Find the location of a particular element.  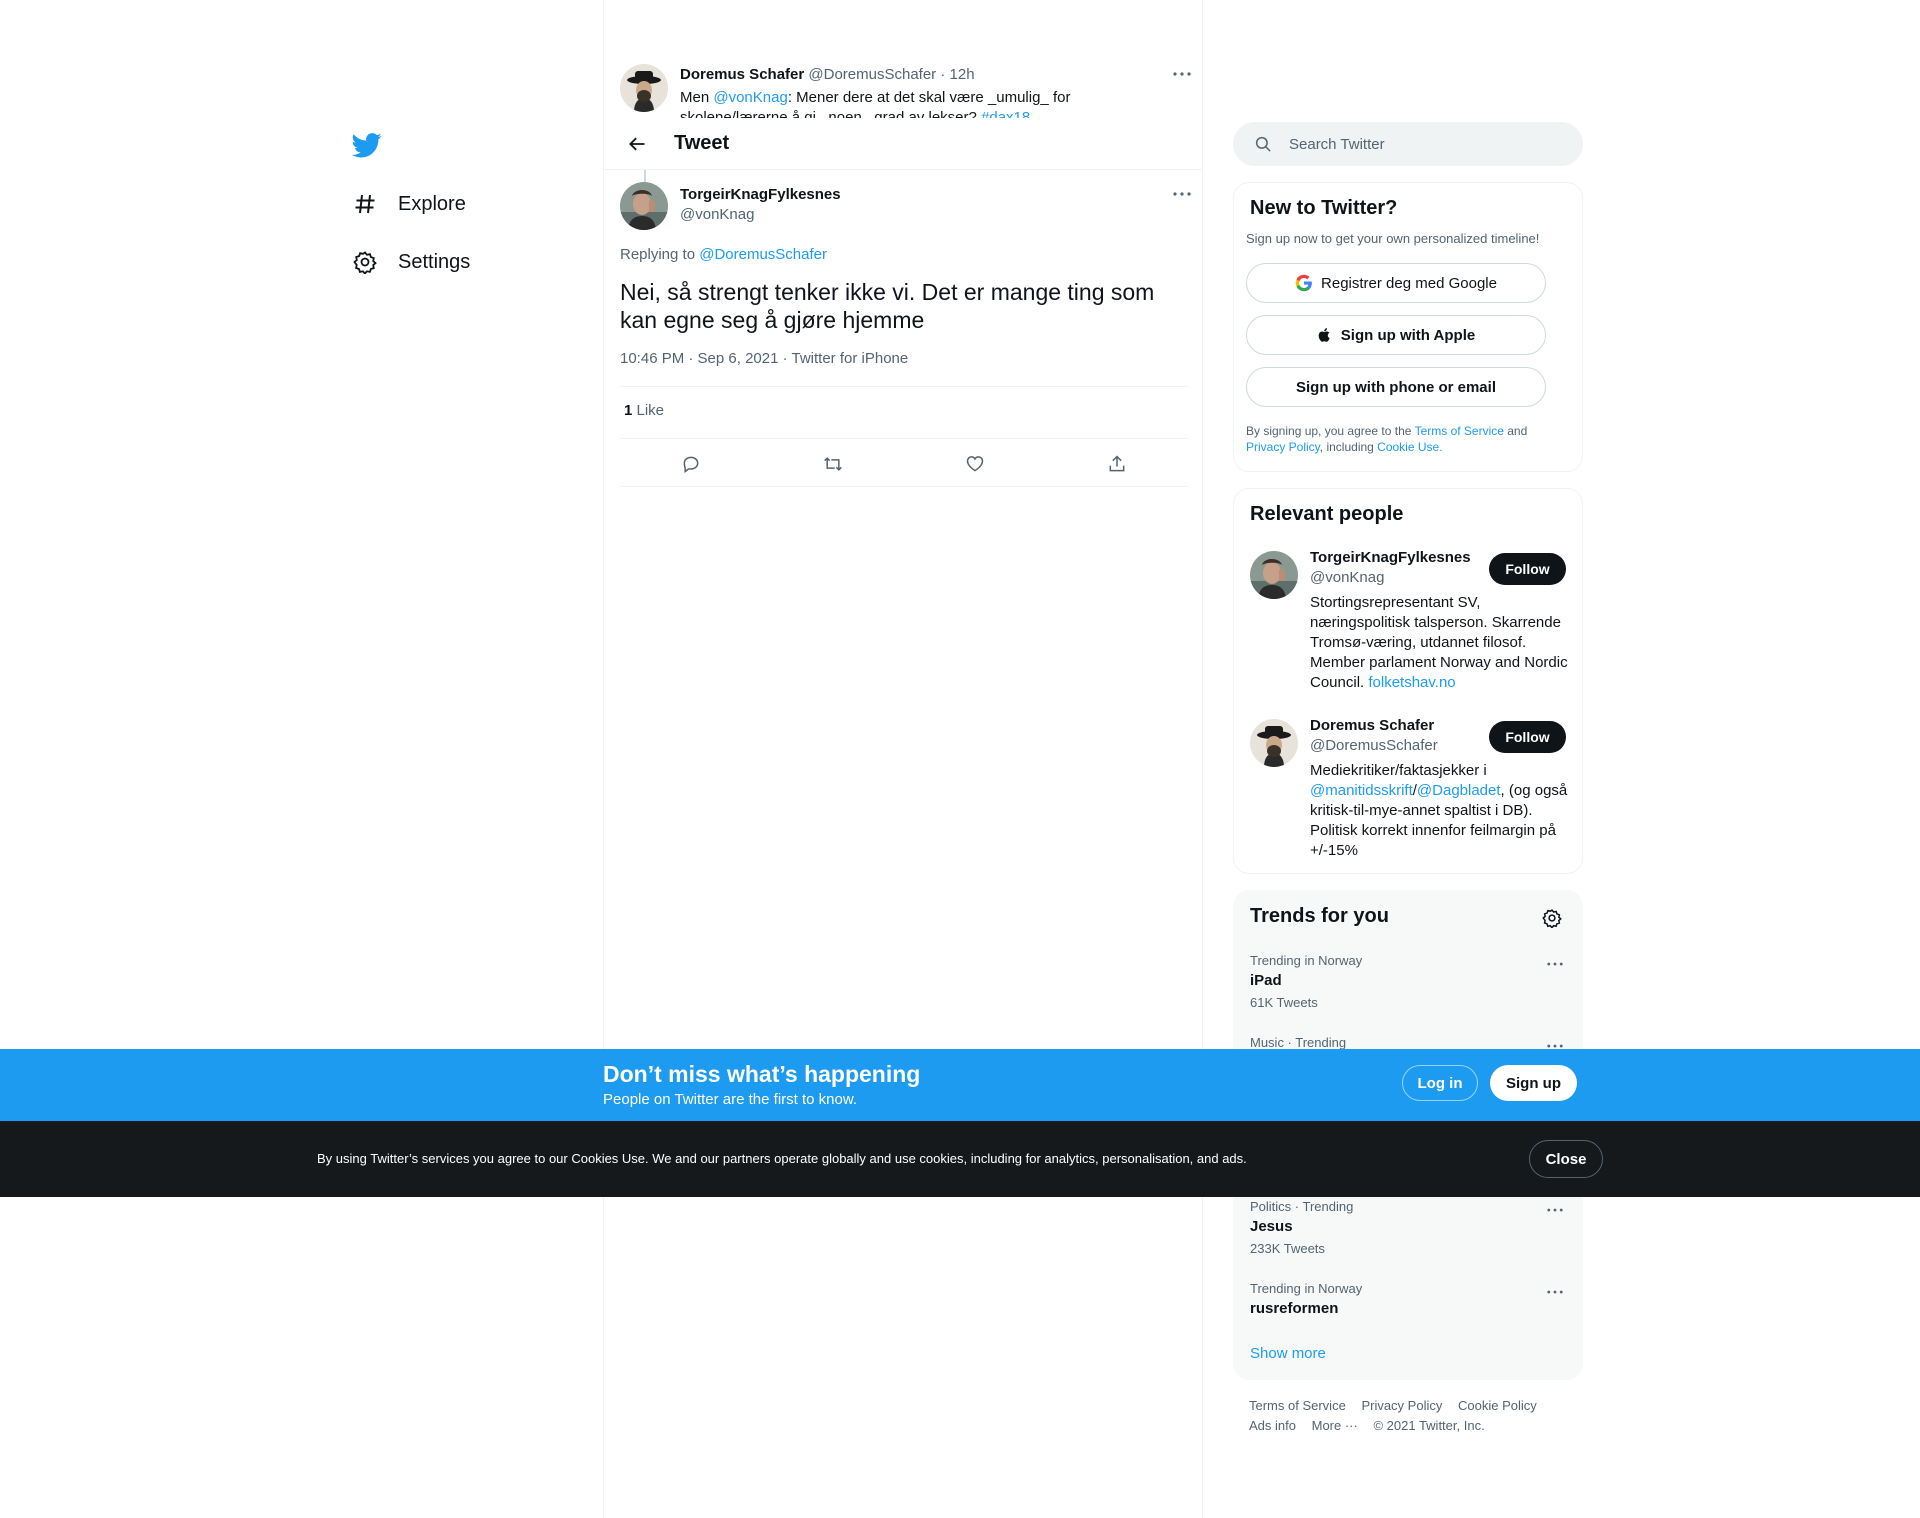

search-bar is located at coordinates (1408, 144).